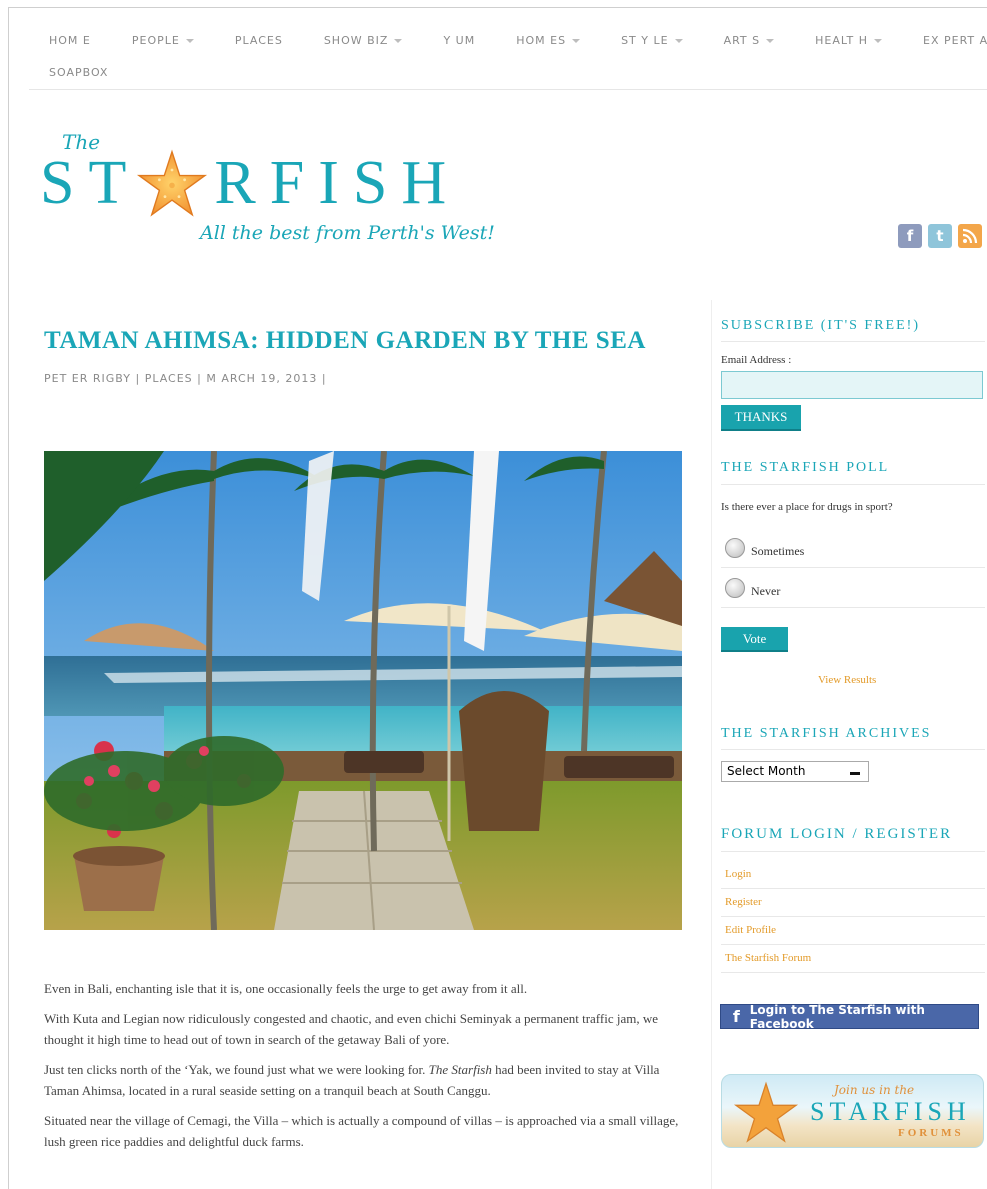 The image size is (987, 1189). What do you see at coordinates (853, 875) in the screenshot?
I see `forum-login-link: Login` at bounding box center [853, 875].